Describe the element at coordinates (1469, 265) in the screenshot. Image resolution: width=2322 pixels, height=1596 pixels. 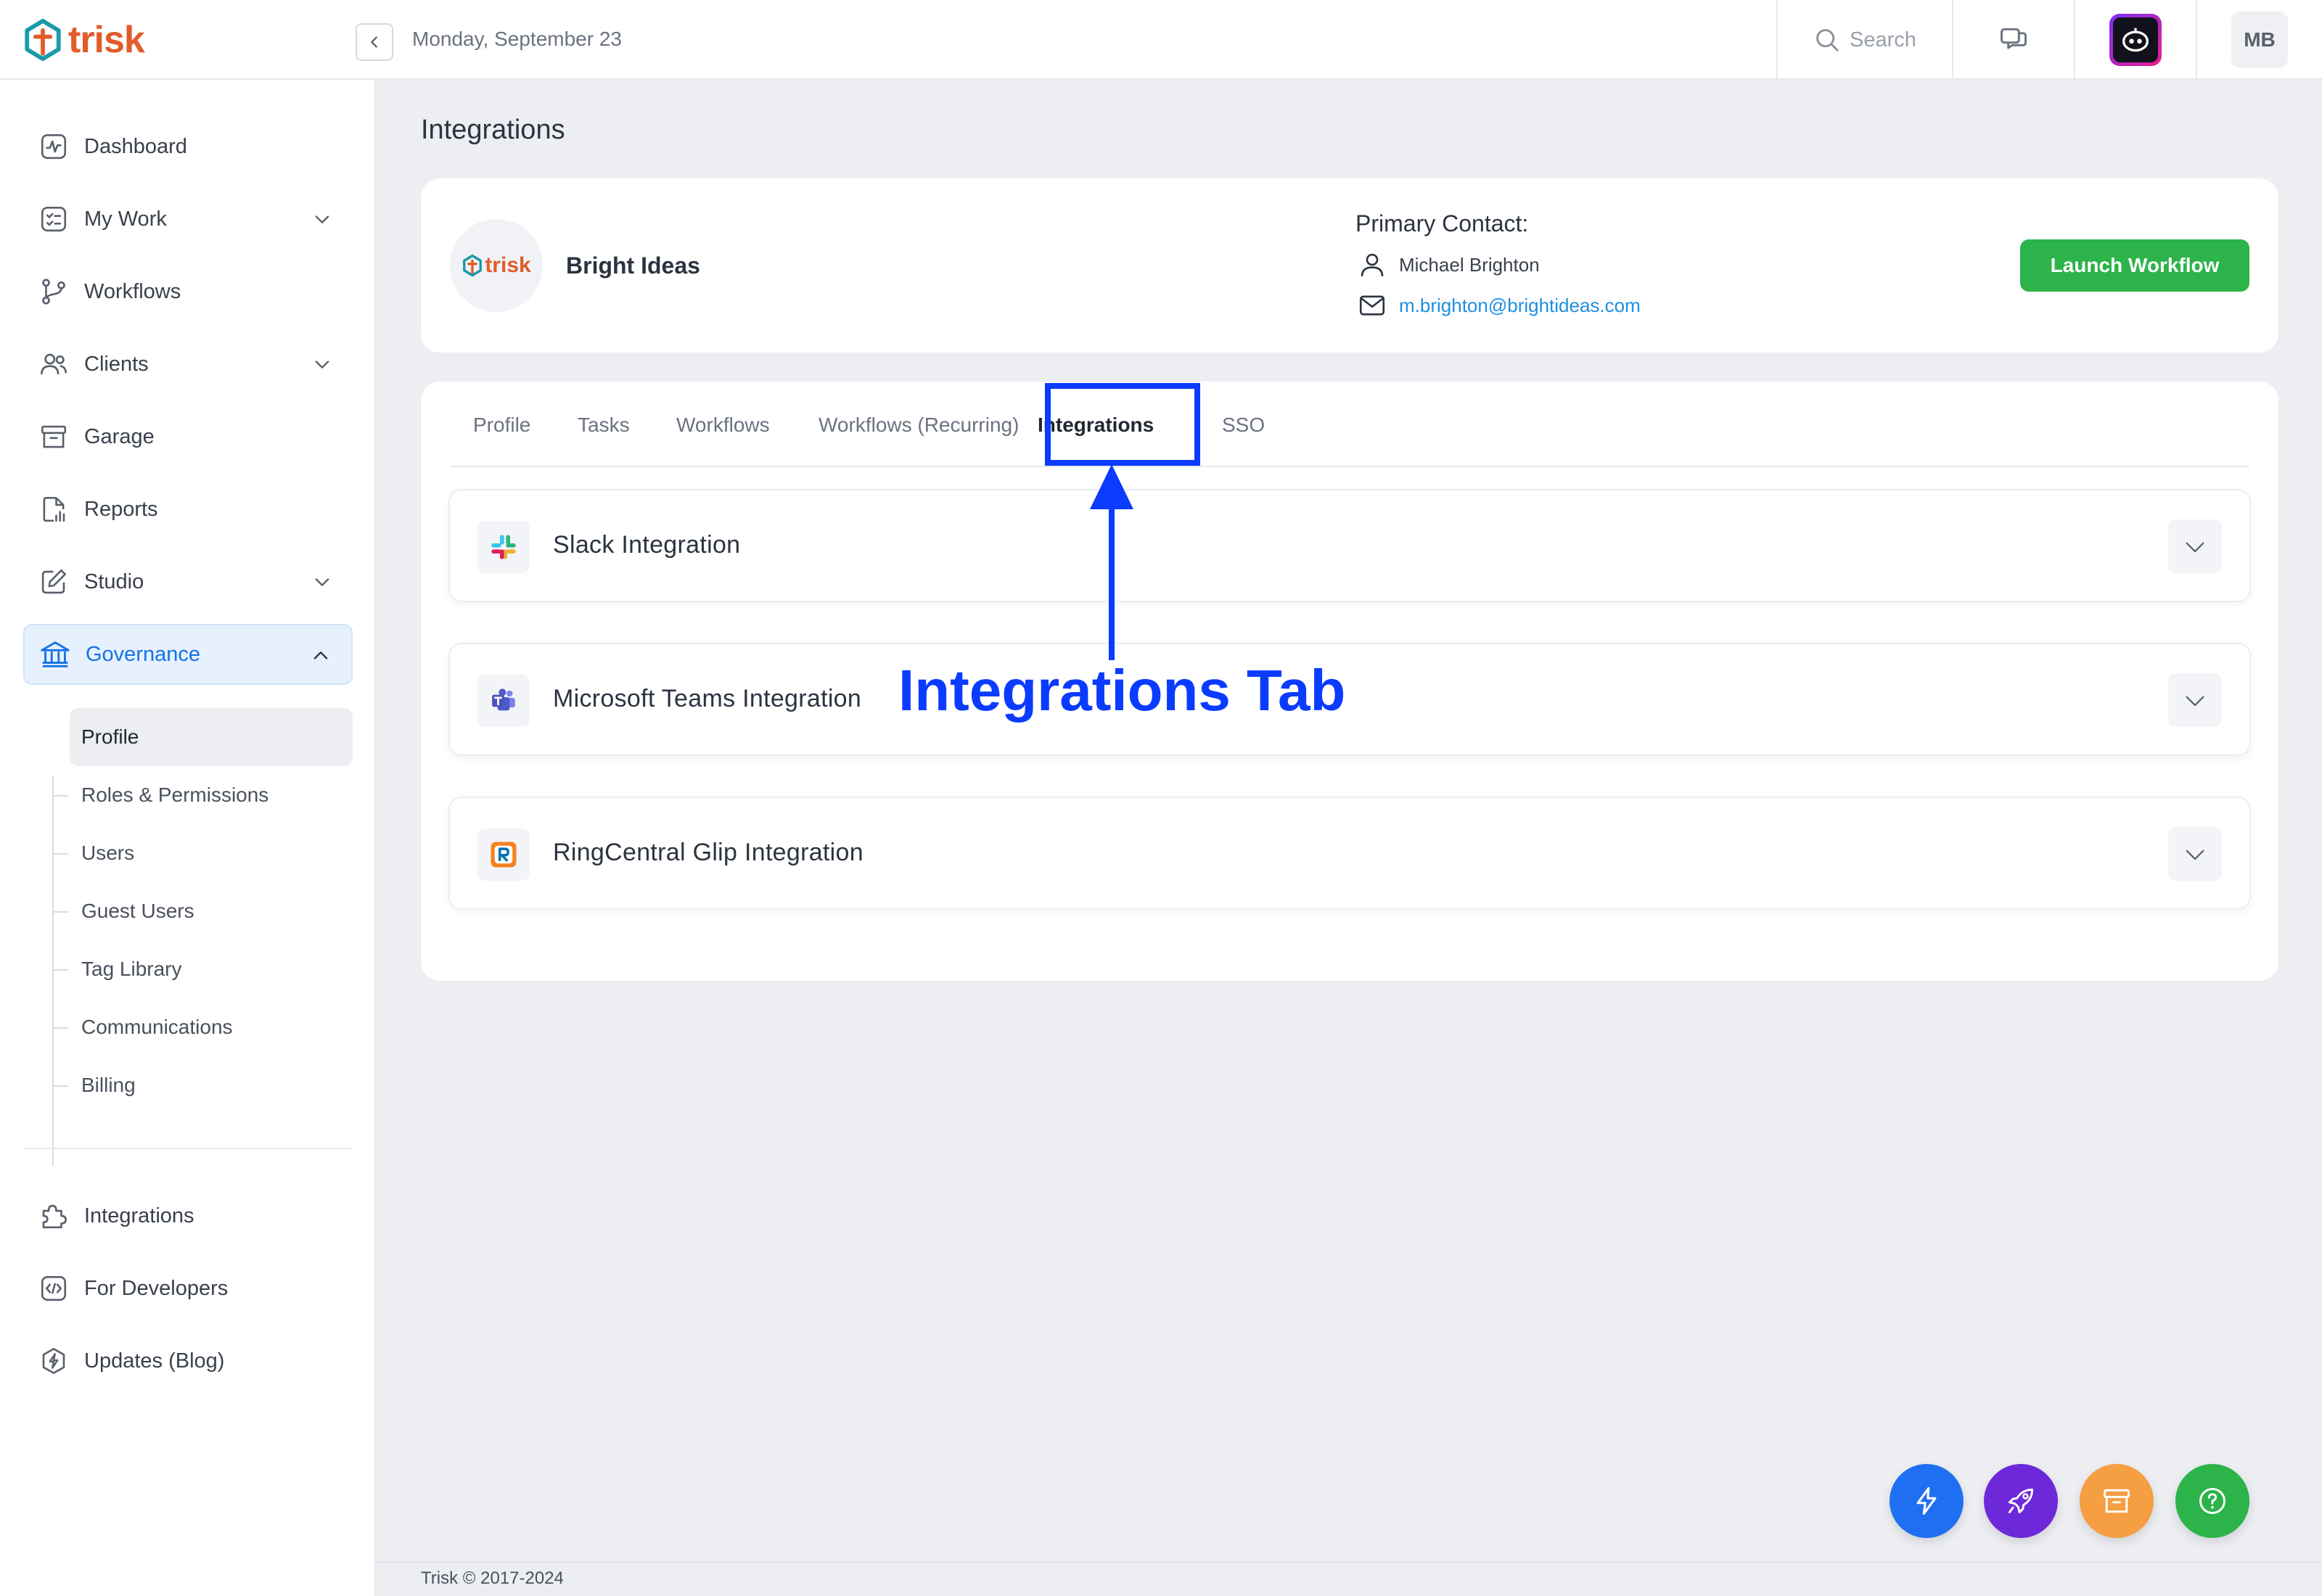
I see `contact-name: Michael Brighton` at that location.